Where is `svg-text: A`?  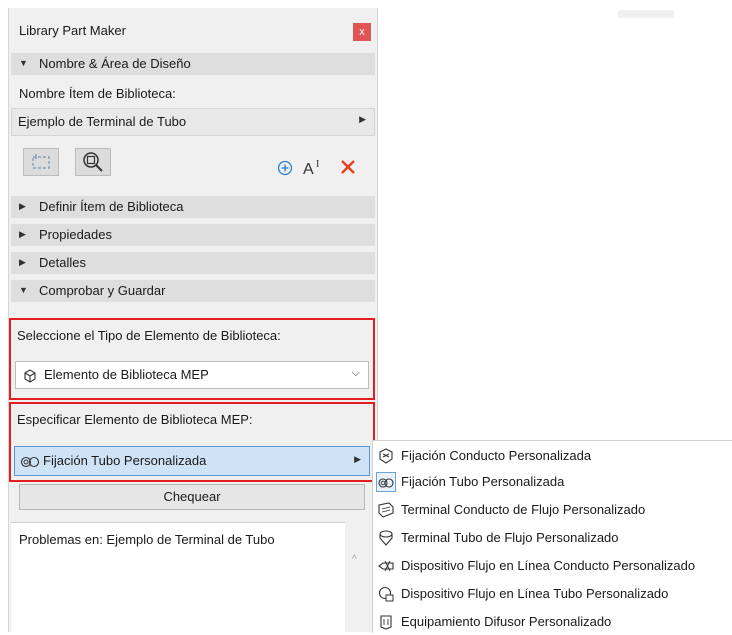 svg-text: A is located at coordinates (308, 169).